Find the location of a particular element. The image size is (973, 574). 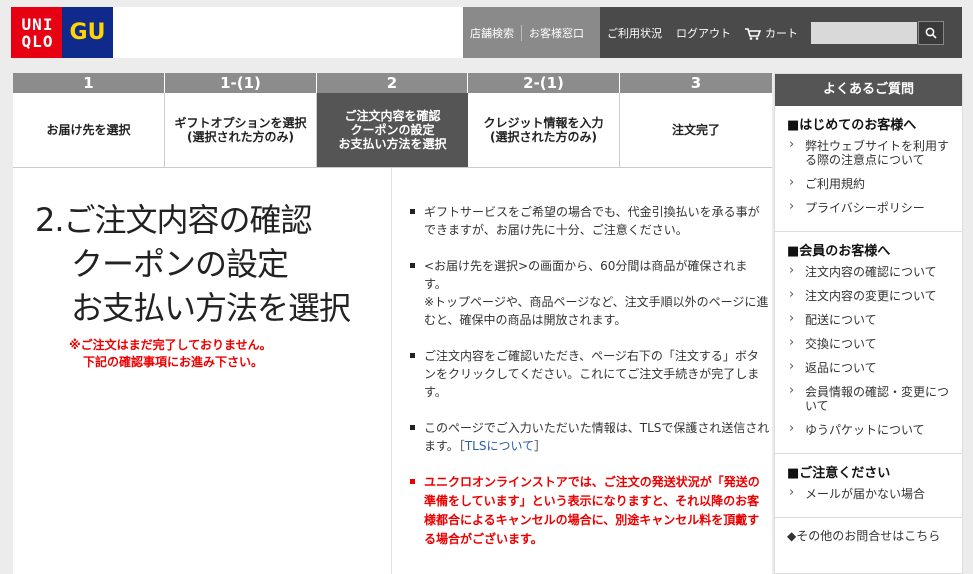

faq-title: よくあるご質問 is located at coordinates (868, 90).